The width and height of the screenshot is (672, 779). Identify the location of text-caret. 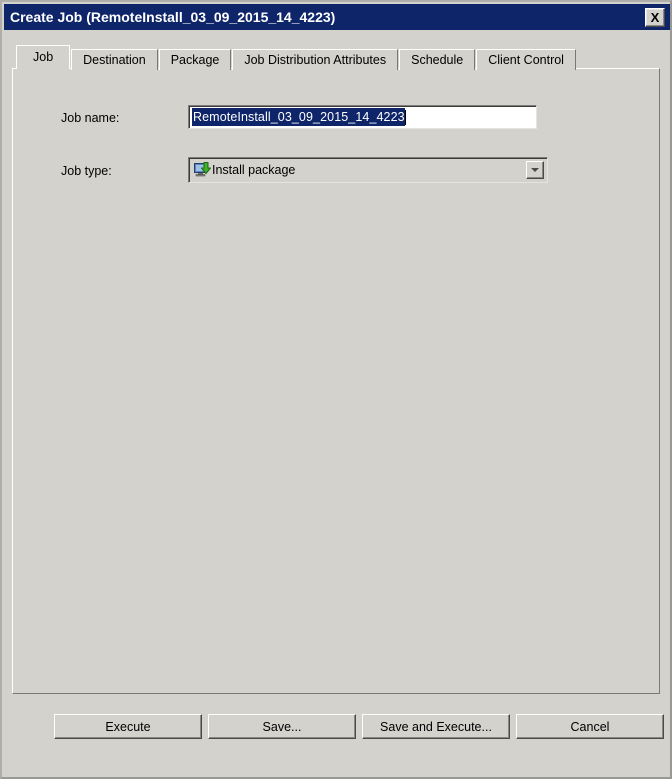
(405, 117).